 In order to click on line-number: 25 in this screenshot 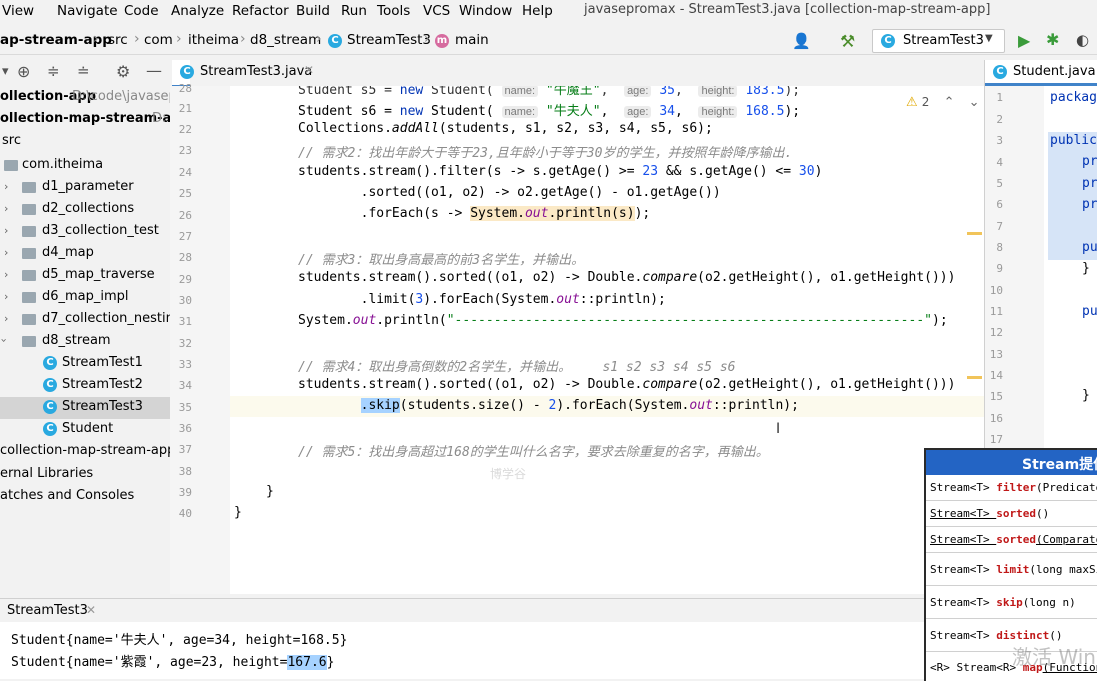, I will do `click(185, 193)`.